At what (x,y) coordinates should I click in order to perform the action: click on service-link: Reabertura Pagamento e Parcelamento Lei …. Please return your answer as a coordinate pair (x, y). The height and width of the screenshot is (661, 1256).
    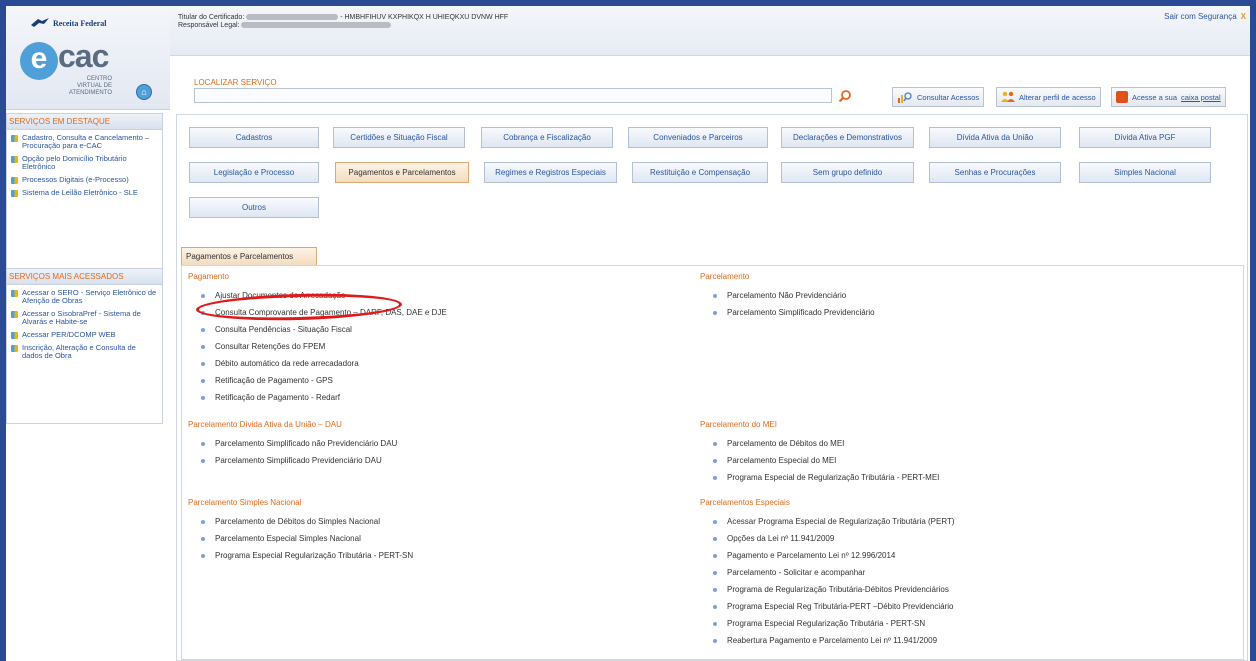
    Looking at the image, I should click on (827, 640).